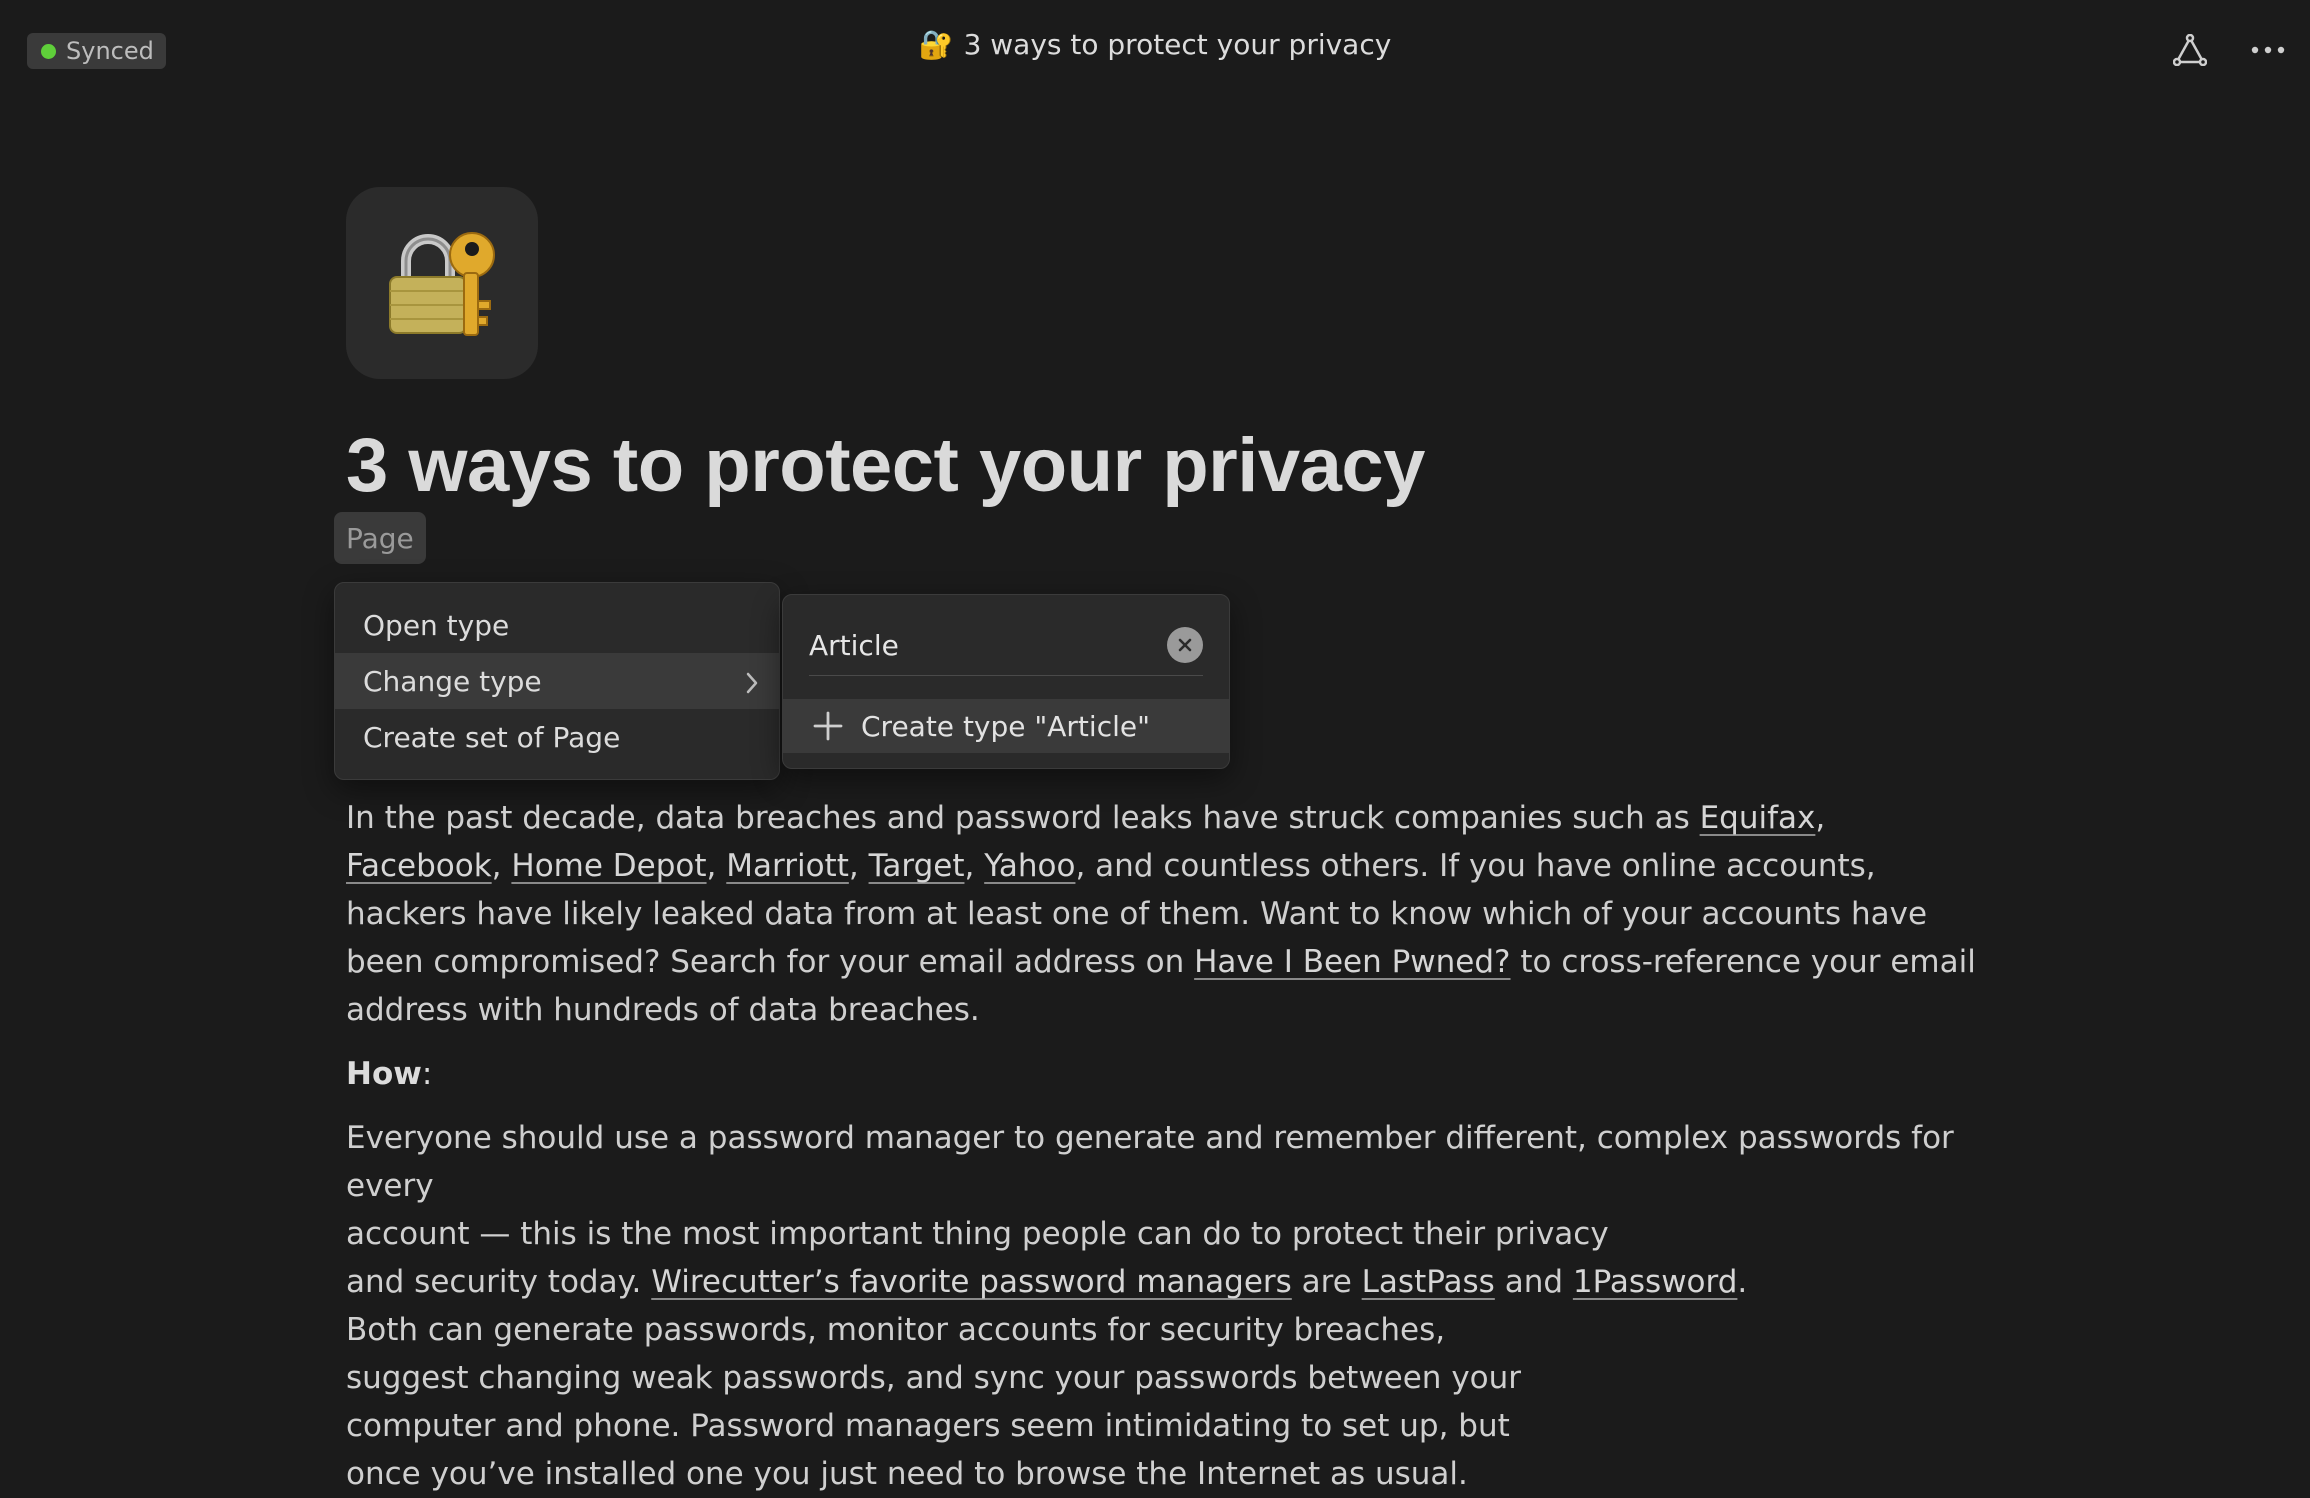 The image size is (2310, 1498). What do you see at coordinates (492, 737) in the screenshot?
I see `menu-item-label: Create set of Page` at bounding box center [492, 737].